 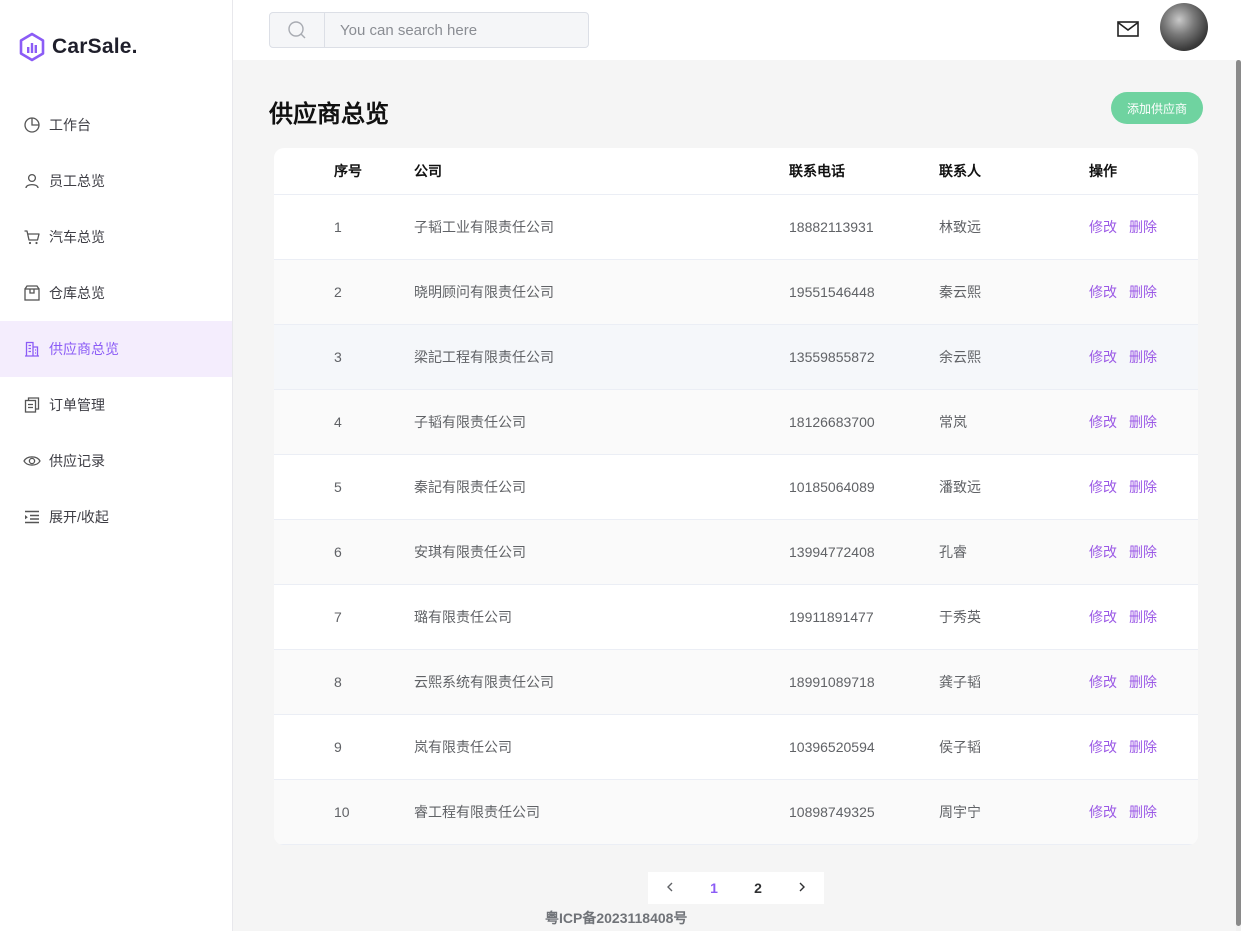 I want to click on sidebar-item-suppliers: 供应商总览, so click(x=116, y=349).